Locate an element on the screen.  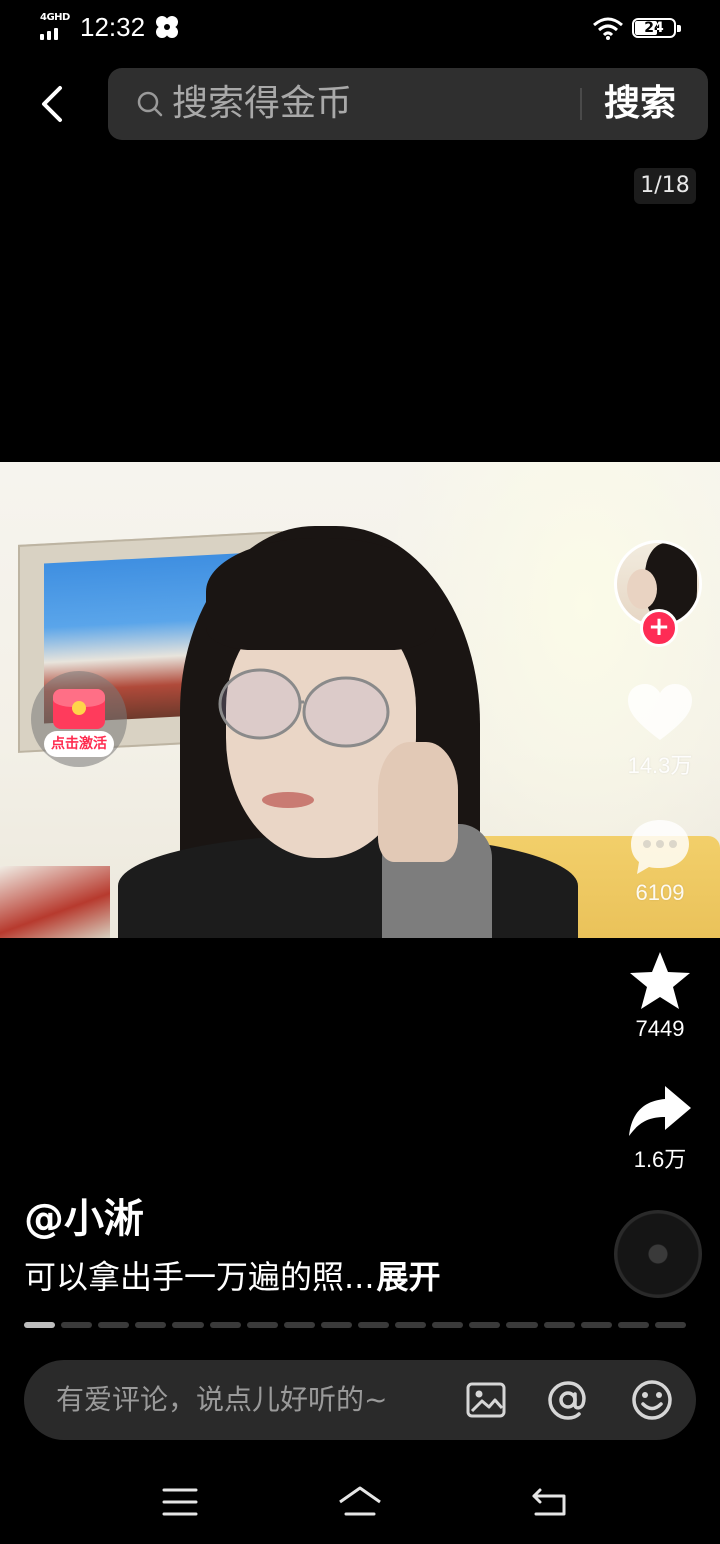
search-icon is located at coordinates (150, 104).